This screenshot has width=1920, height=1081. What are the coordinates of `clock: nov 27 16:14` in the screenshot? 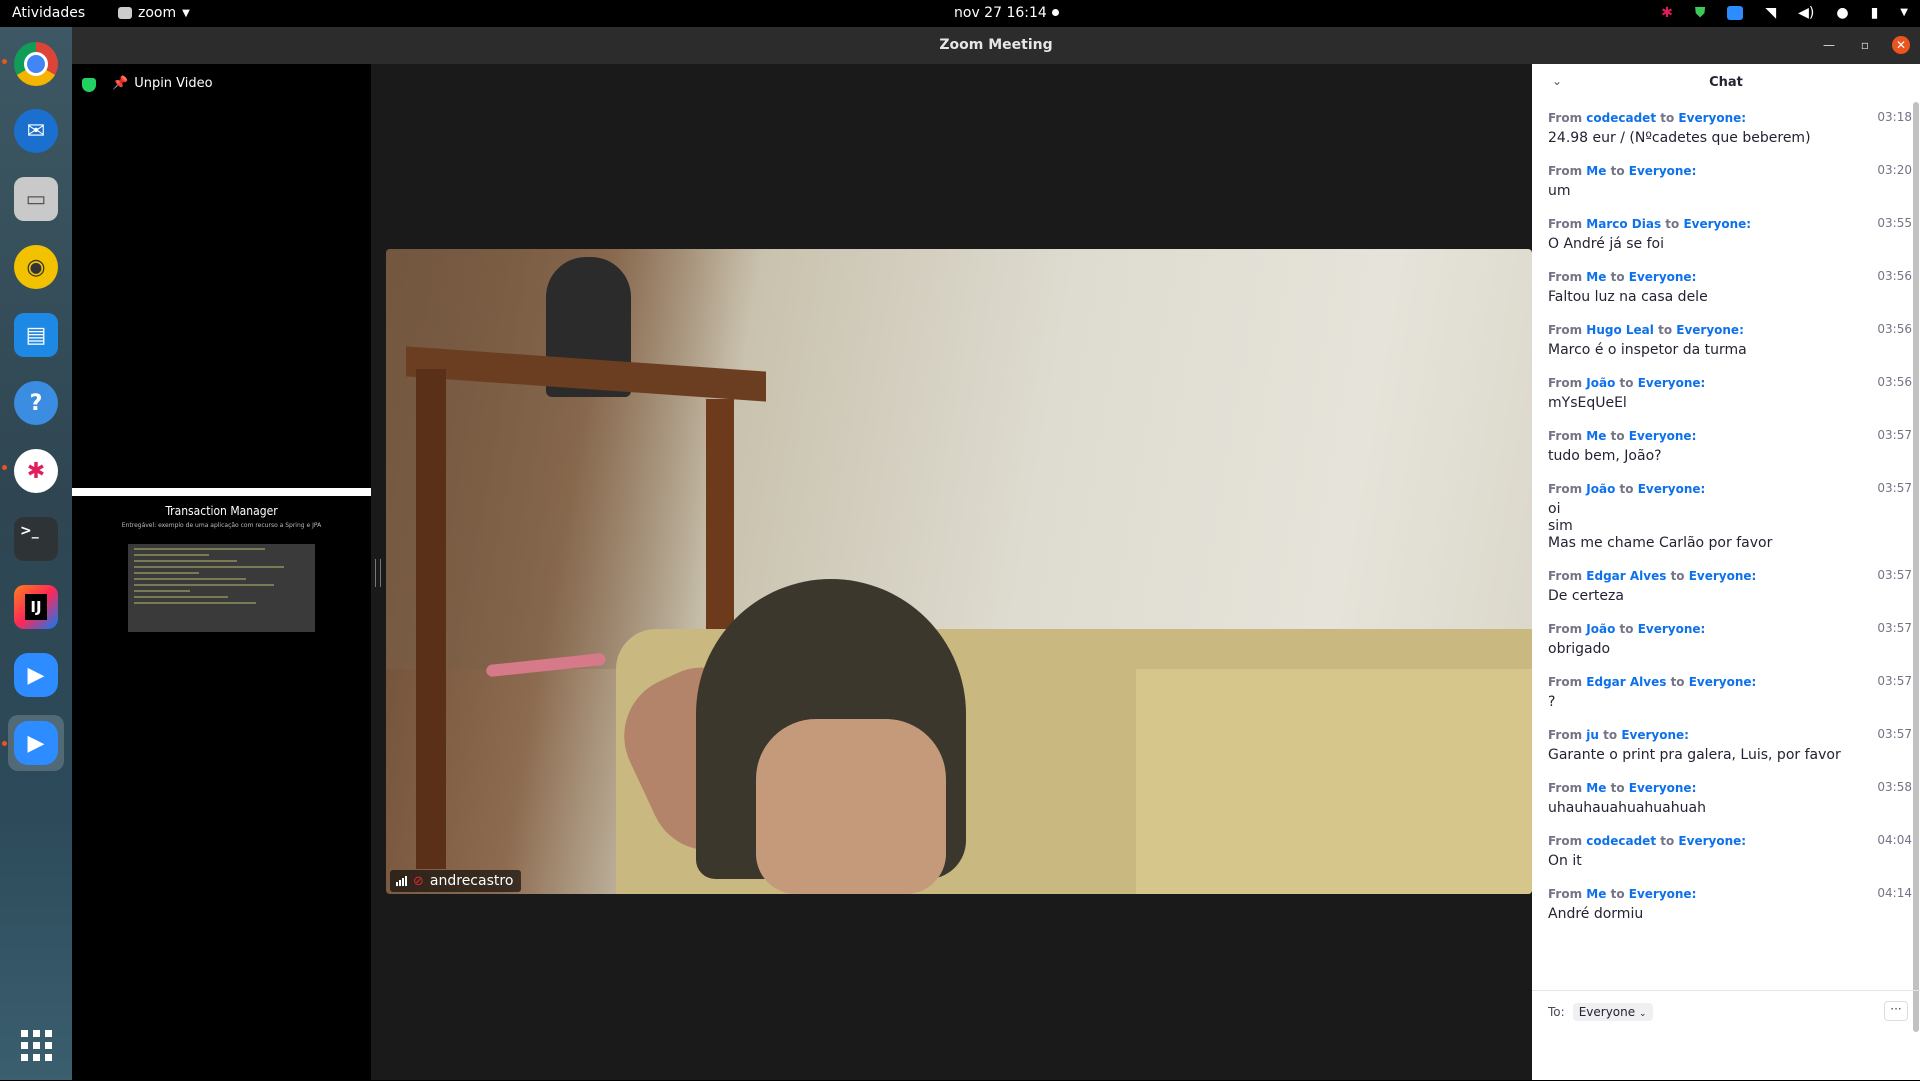 It's located at (1000, 13).